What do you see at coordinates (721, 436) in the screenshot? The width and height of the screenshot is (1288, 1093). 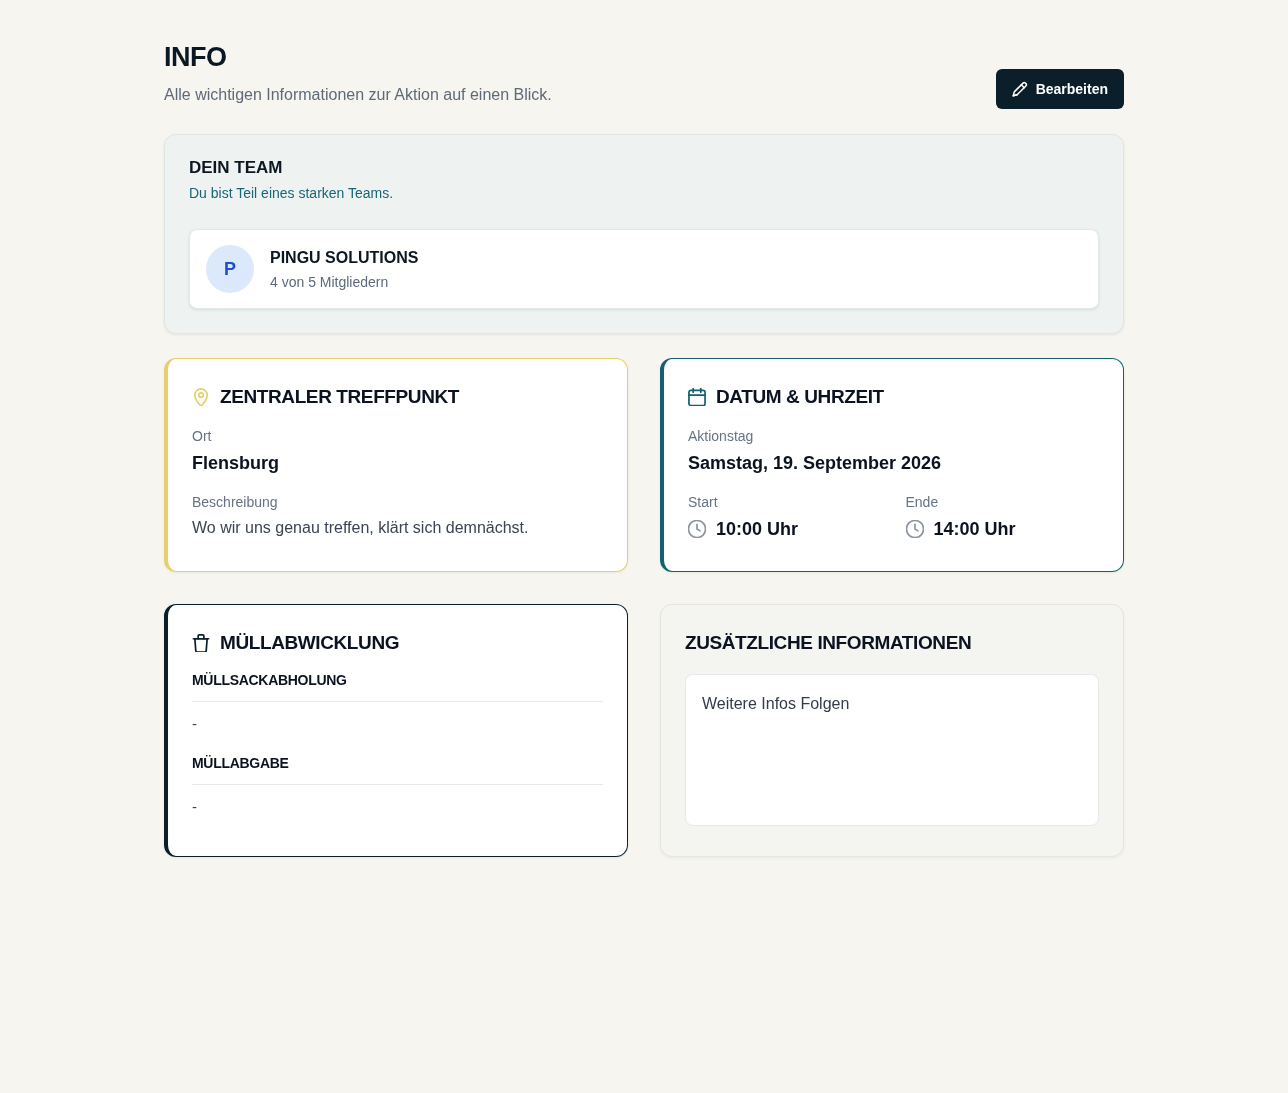 I see `field-label: Aktionstag` at bounding box center [721, 436].